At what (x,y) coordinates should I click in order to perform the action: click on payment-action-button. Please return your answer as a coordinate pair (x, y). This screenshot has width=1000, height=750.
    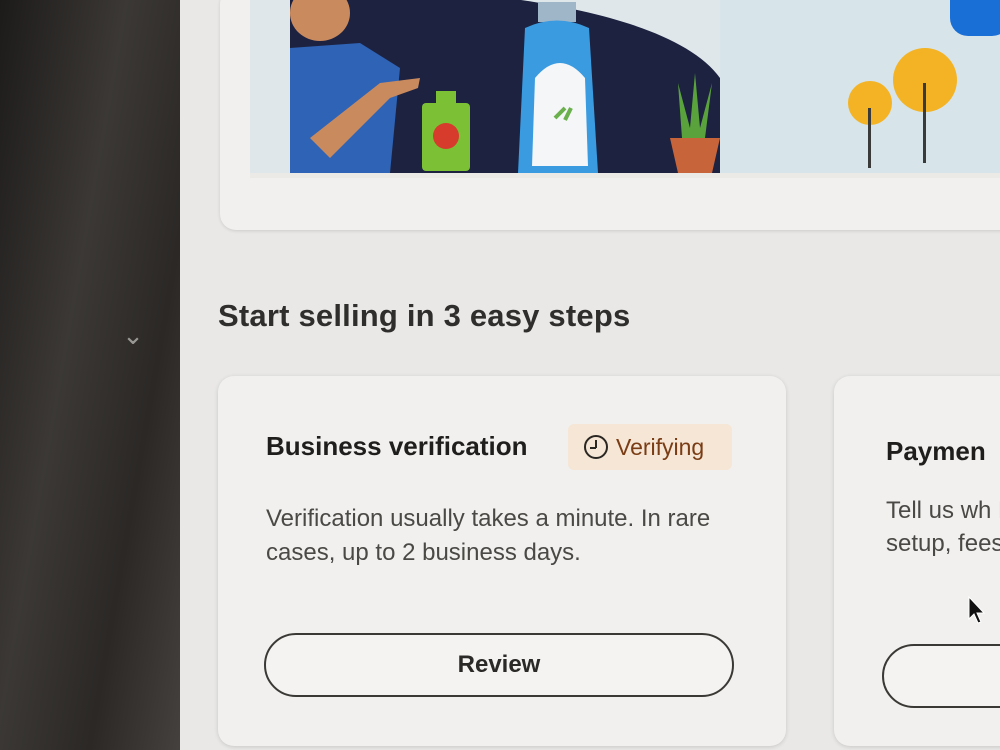
    Looking at the image, I should click on (941, 676).